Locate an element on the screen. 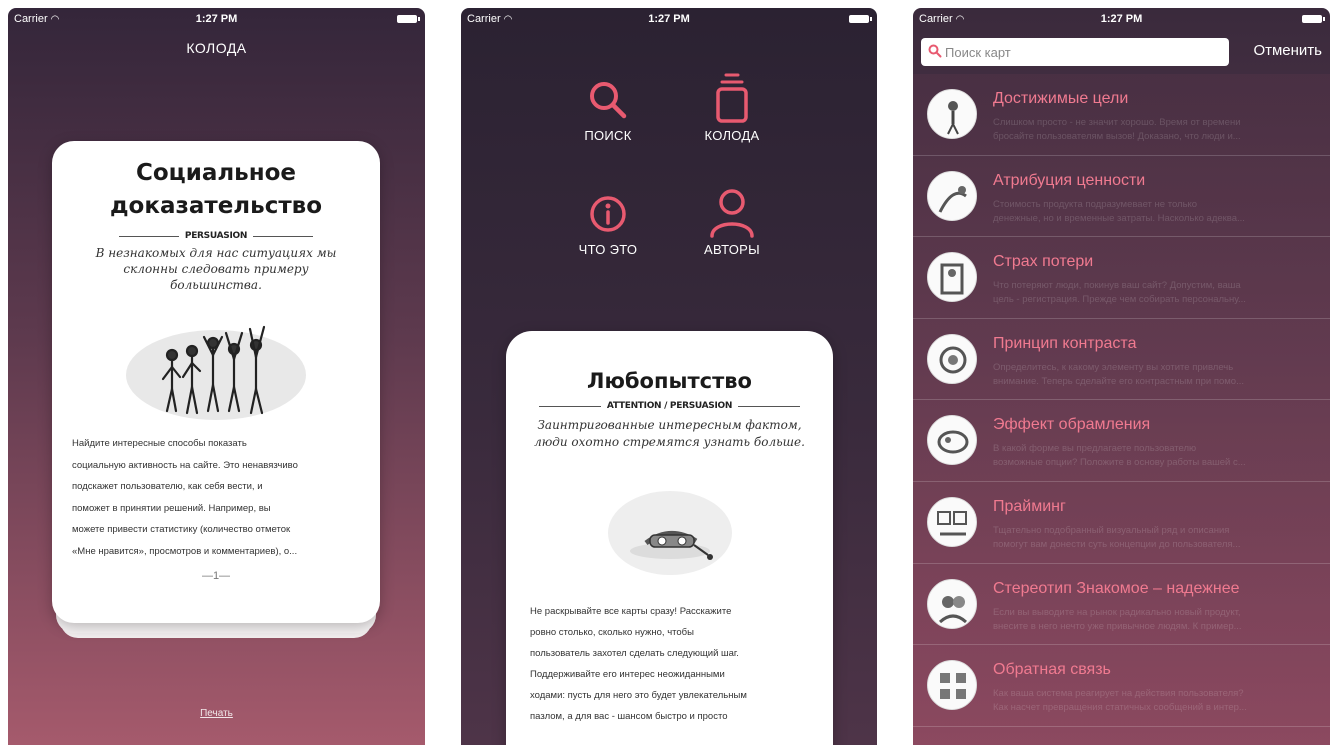 This screenshot has height=745, width=1337. search-bar is located at coordinates (1075, 52).